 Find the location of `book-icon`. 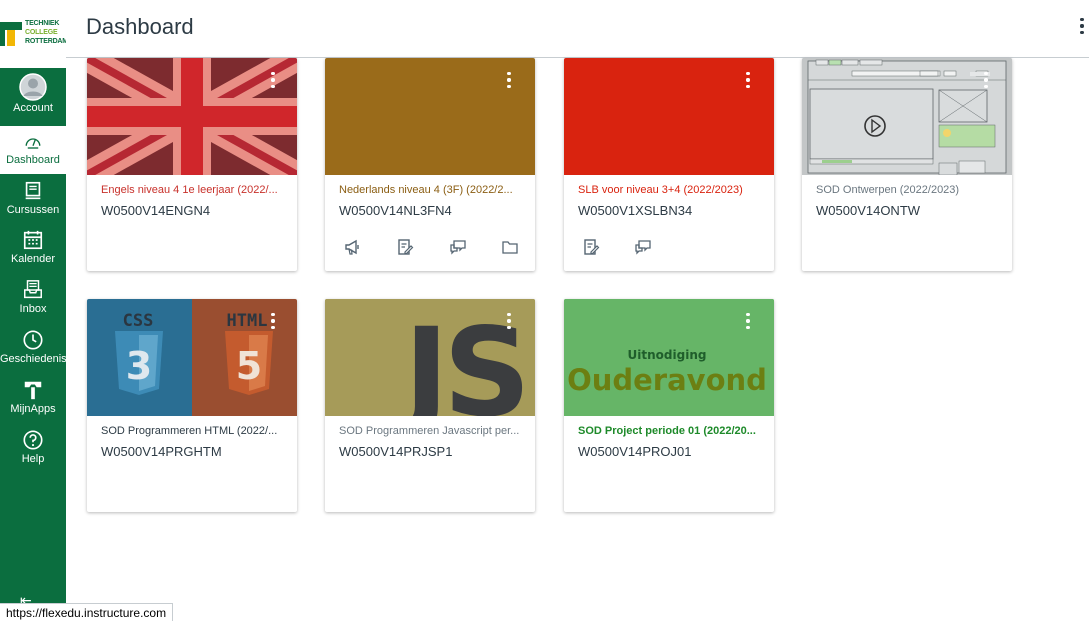

book-icon is located at coordinates (33, 190).